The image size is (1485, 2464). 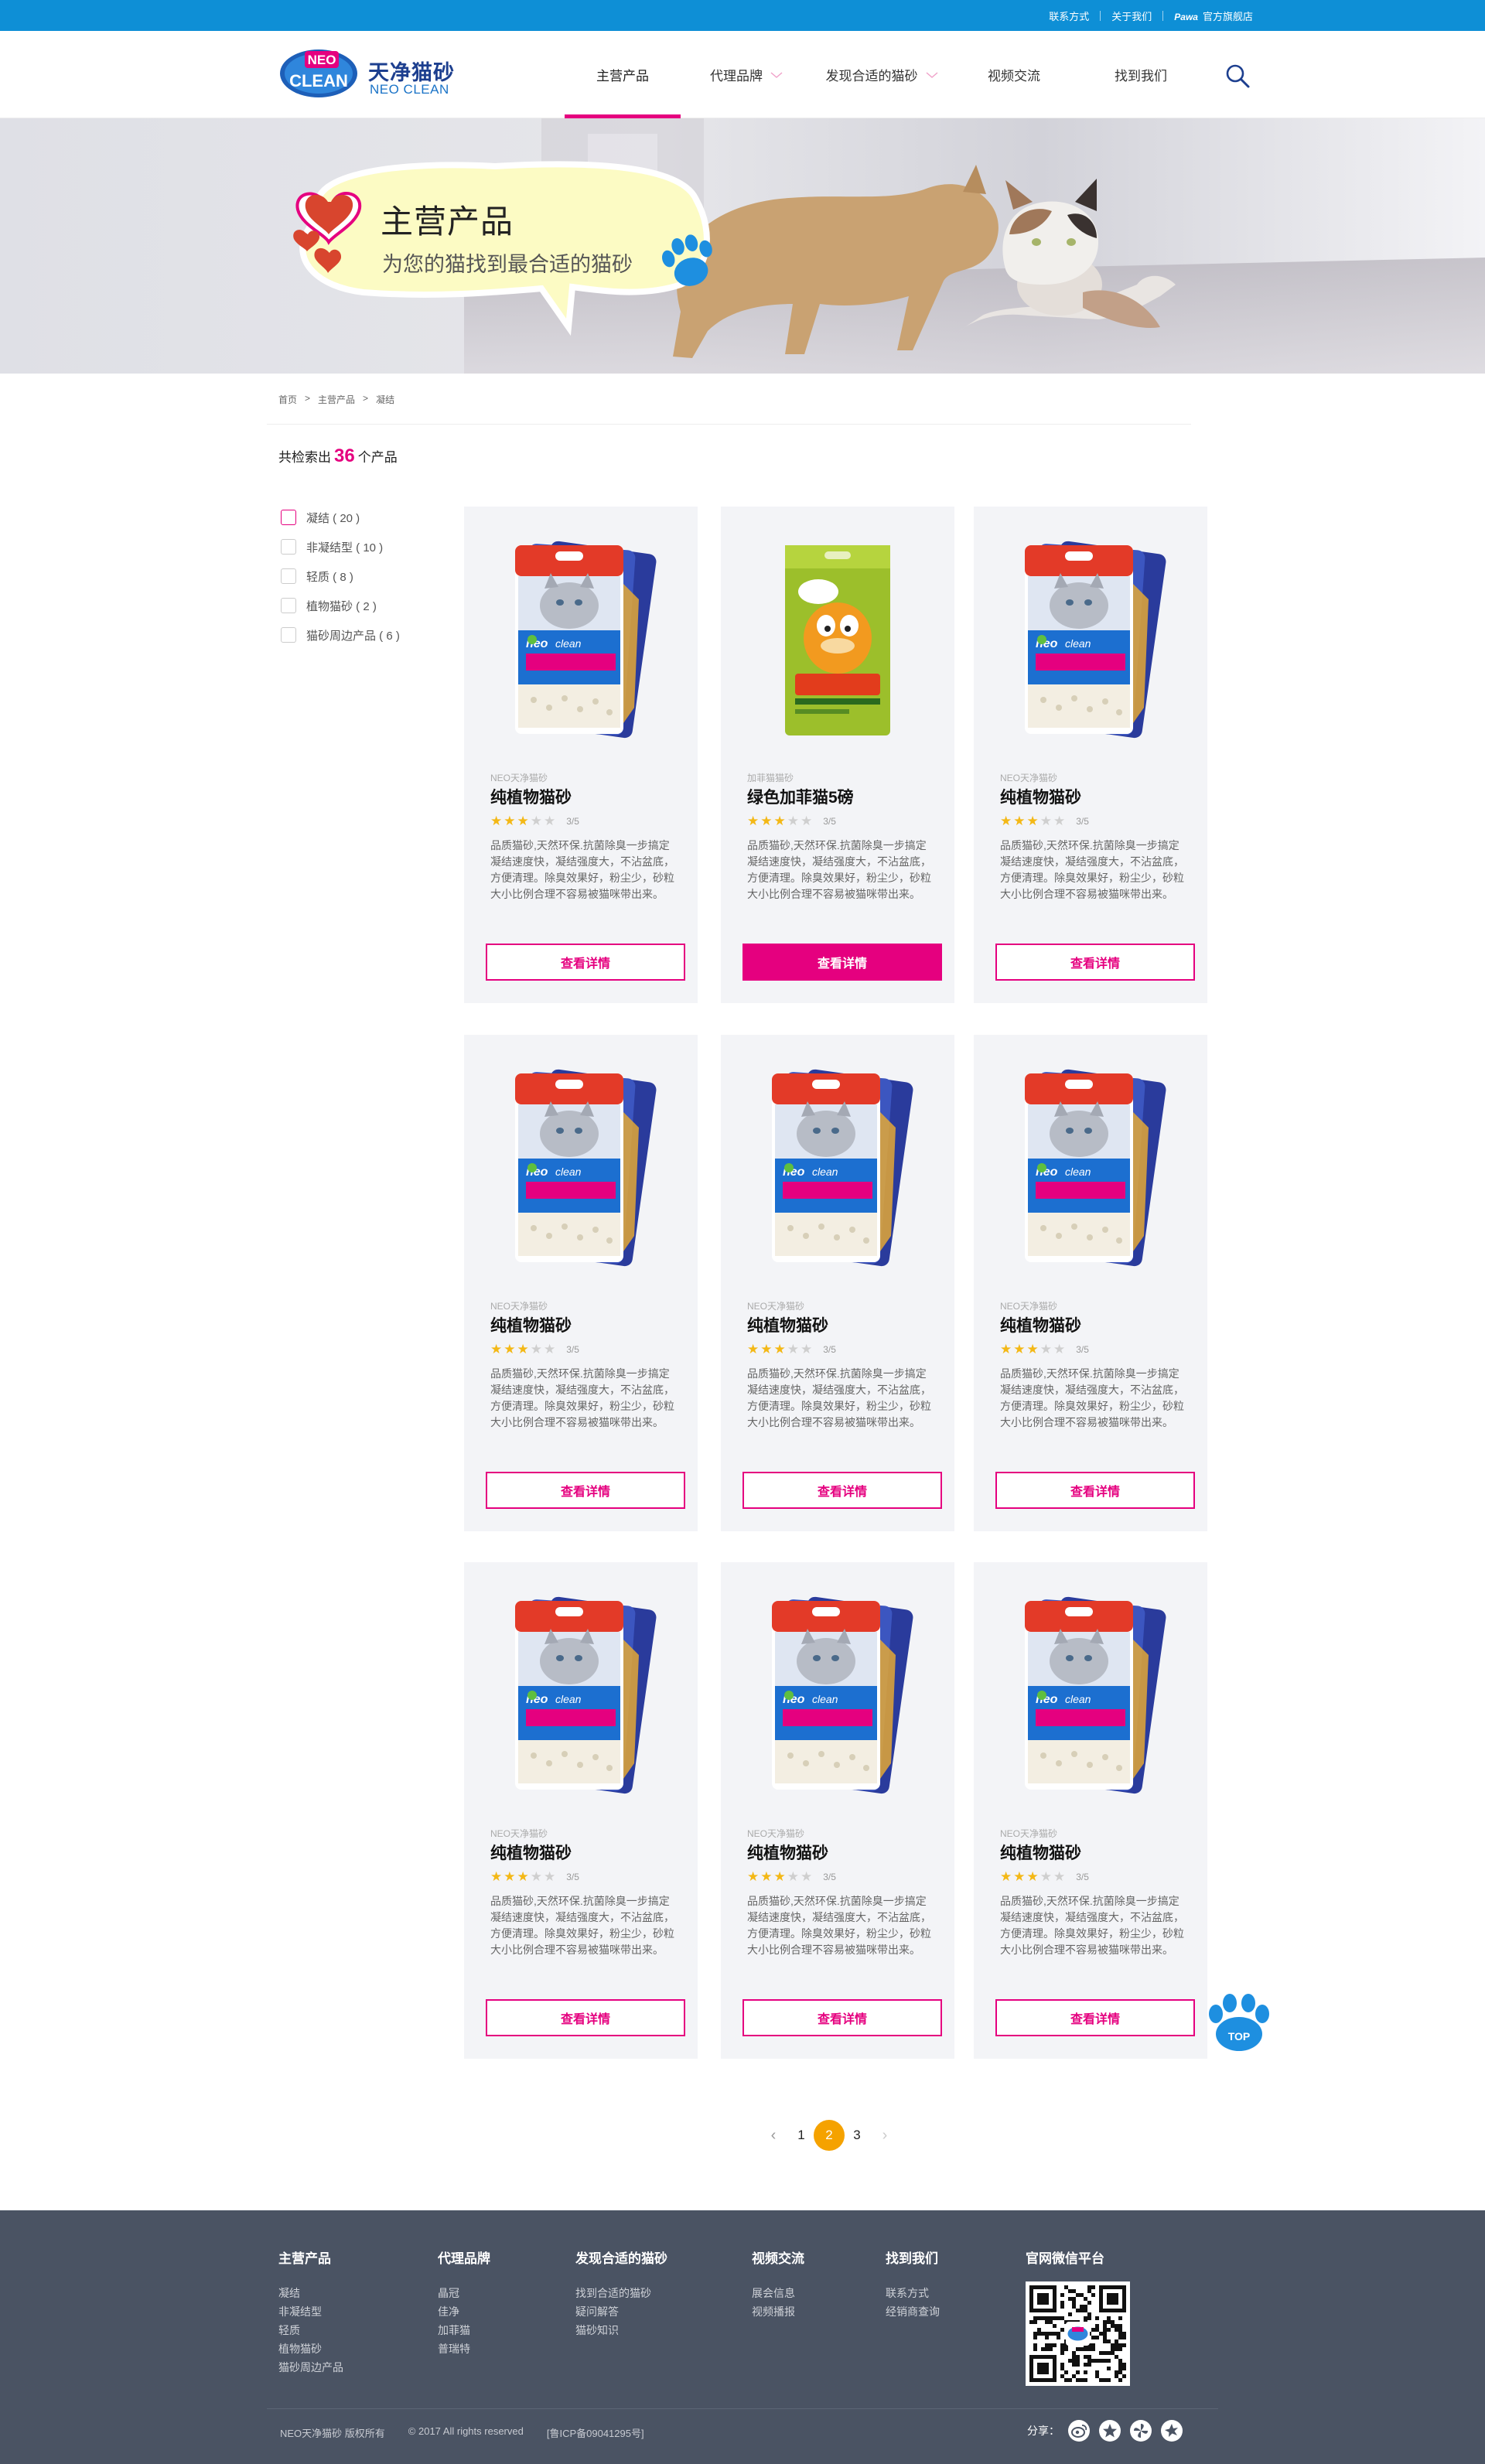 What do you see at coordinates (778, 2257) in the screenshot?
I see `footer-column-title: 视频交流` at bounding box center [778, 2257].